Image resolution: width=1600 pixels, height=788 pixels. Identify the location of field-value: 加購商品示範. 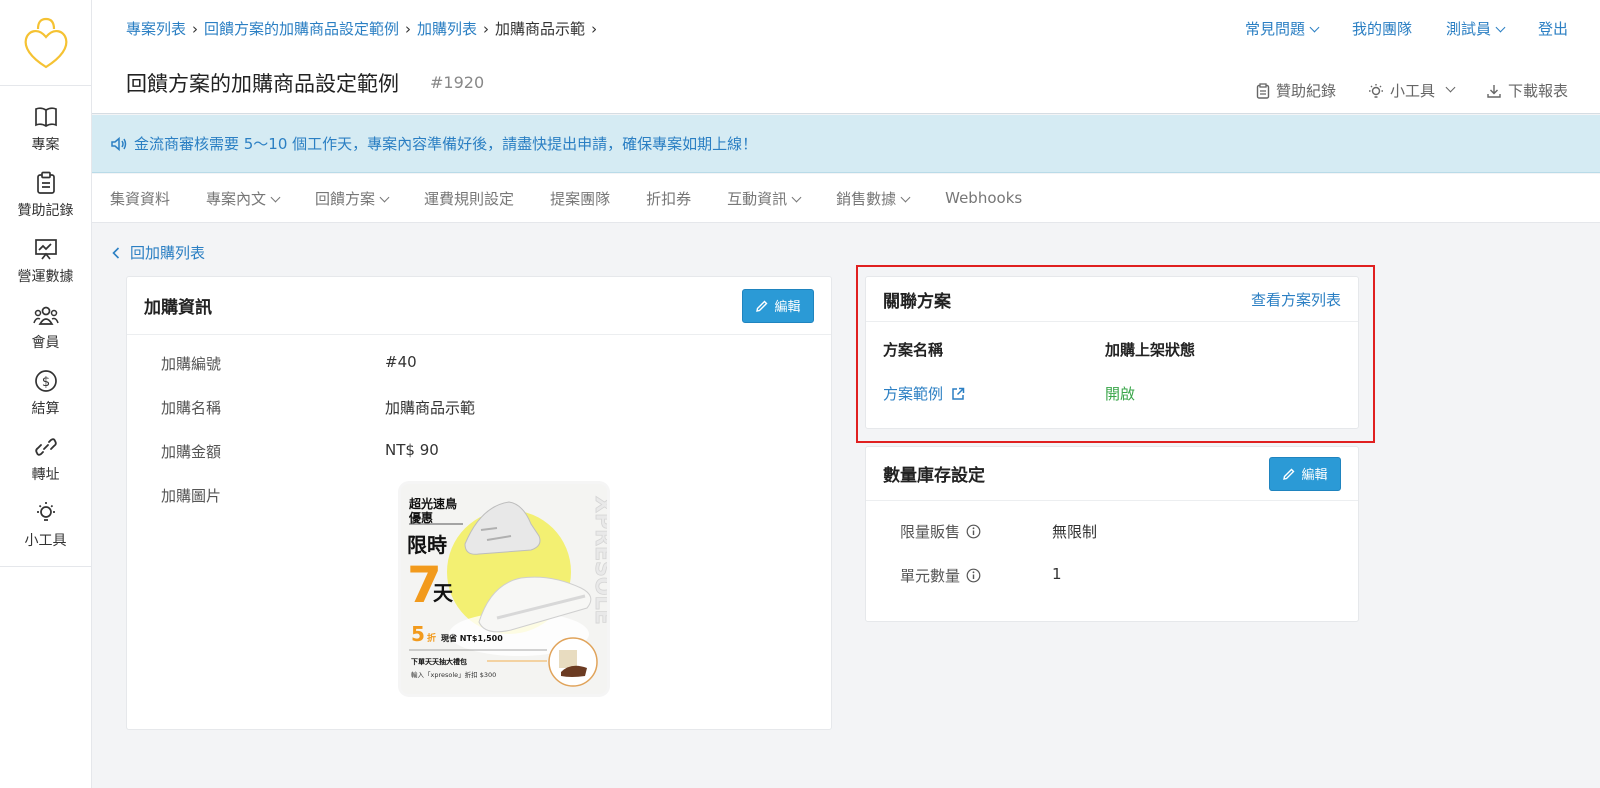
(430, 408).